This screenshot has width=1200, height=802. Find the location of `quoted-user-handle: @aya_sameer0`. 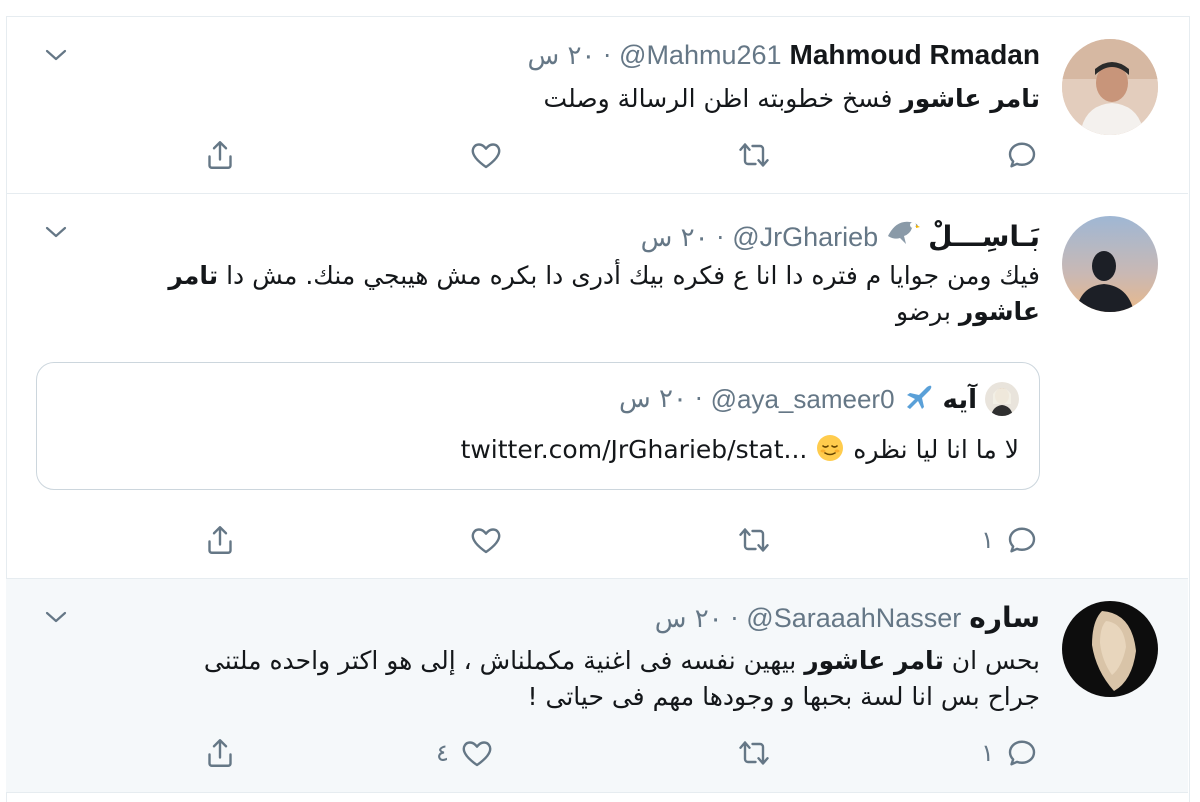

quoted-user-handle: @aya_sameer0 is located at coordinates (803, 399).